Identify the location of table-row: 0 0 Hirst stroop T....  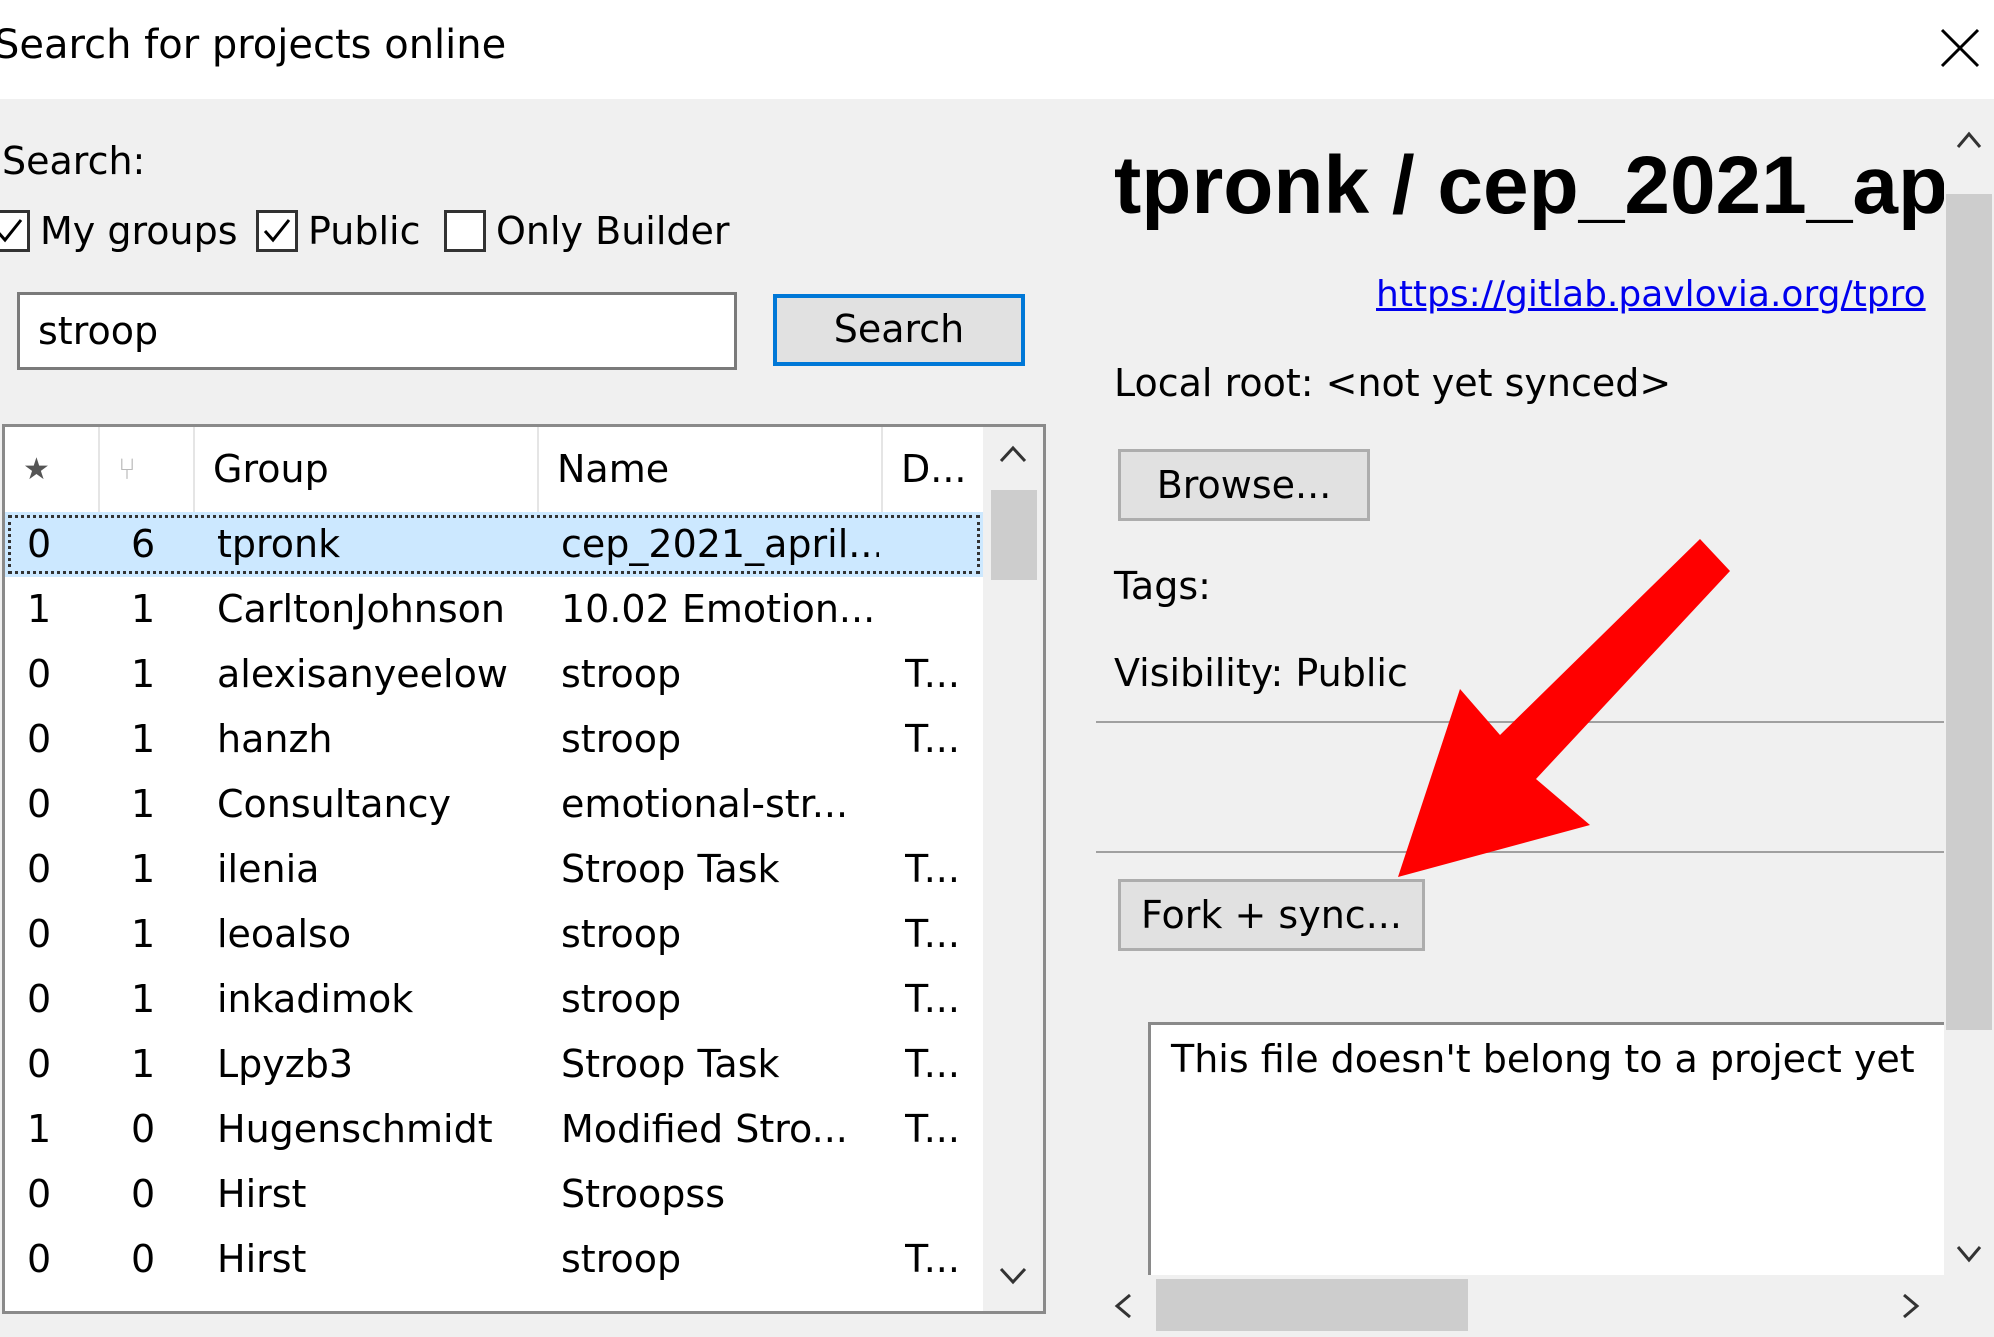
(494, 1259).